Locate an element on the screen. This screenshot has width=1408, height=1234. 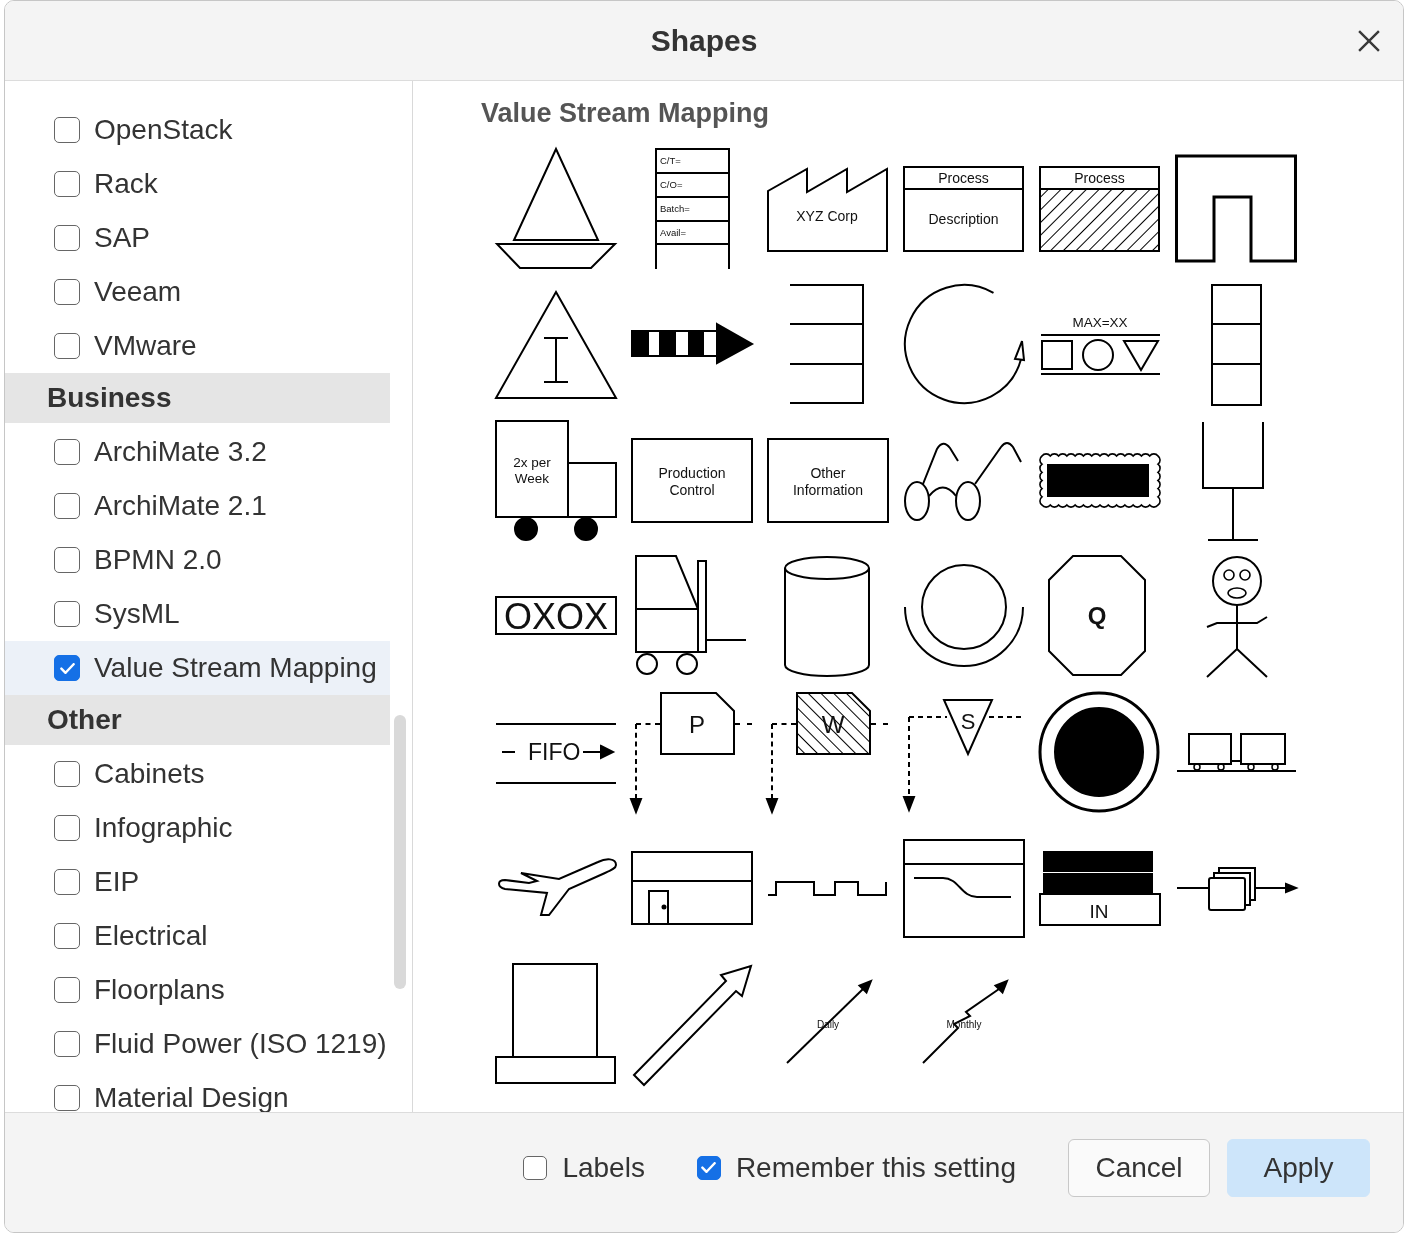
field-label: Avail= is located at coordinates (673, 232).